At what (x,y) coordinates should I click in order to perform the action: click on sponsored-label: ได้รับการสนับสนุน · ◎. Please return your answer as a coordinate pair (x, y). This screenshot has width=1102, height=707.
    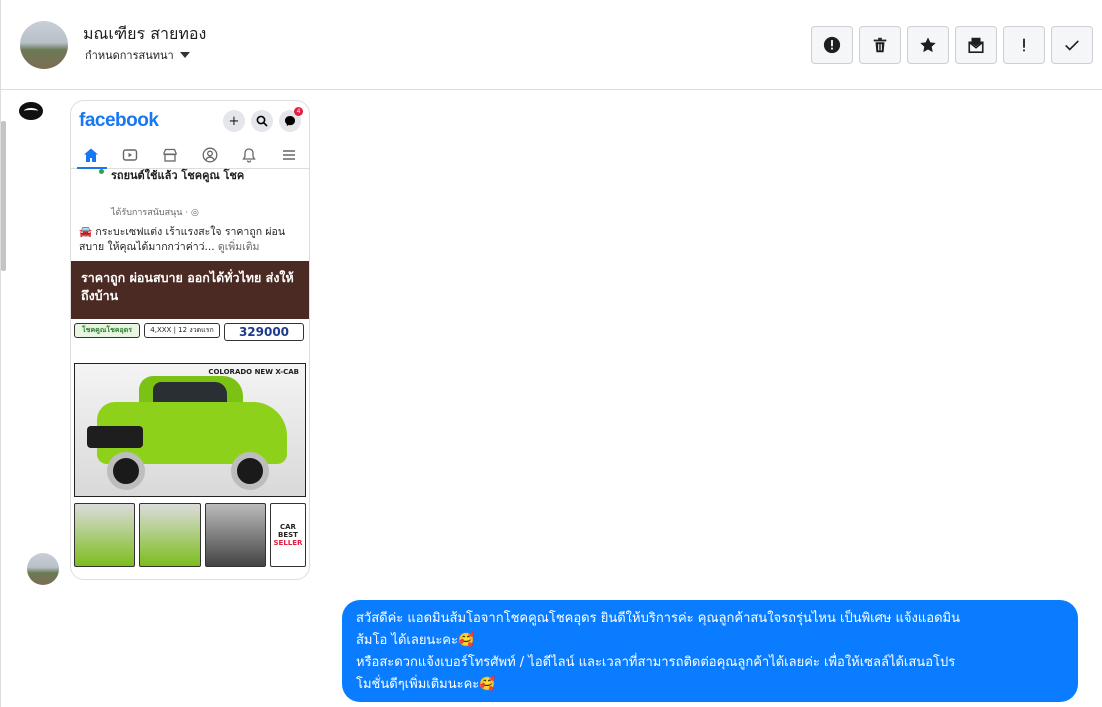
    Looking at the image, I should click on (190, 212).